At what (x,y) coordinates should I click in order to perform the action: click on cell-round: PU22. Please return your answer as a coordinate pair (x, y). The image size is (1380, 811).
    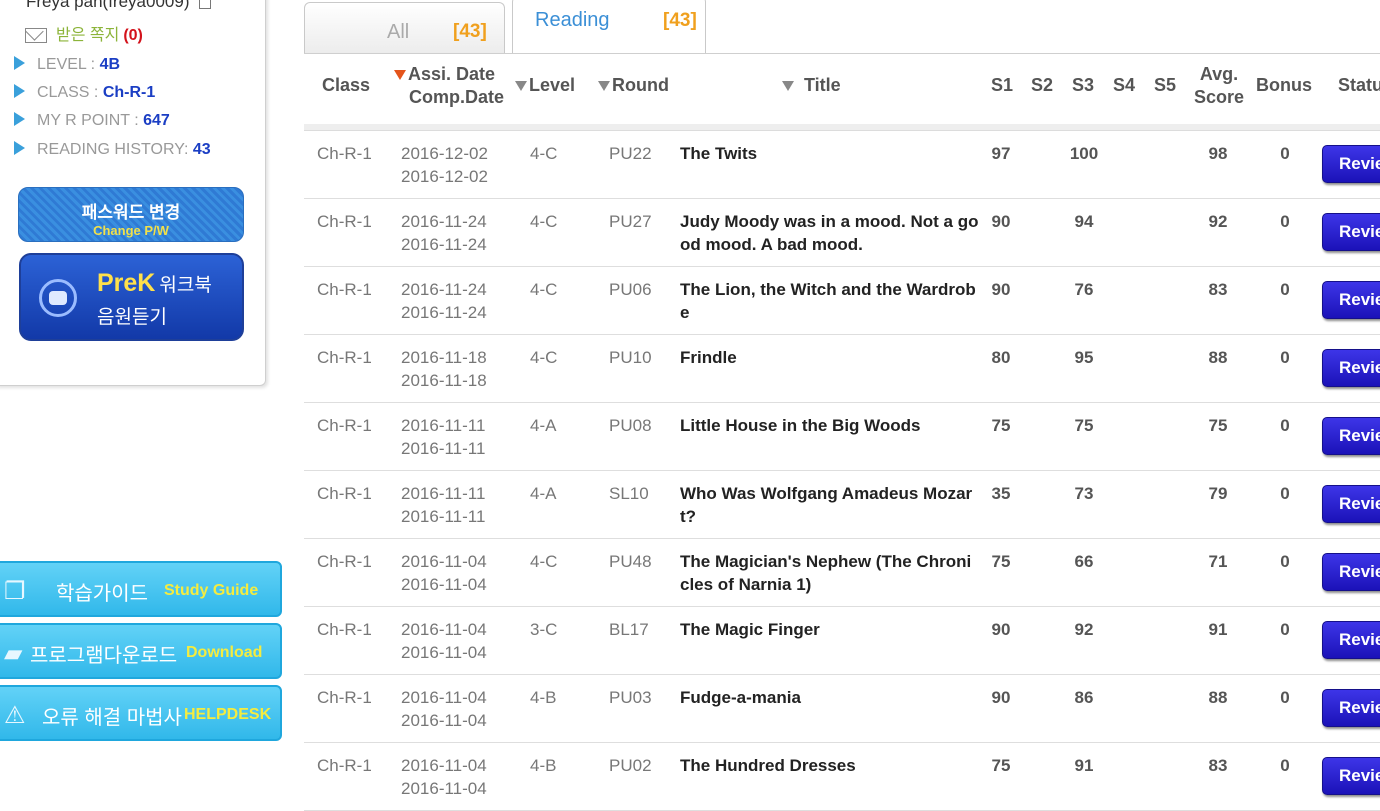
    Looking at the image, I should click on (630, 153).